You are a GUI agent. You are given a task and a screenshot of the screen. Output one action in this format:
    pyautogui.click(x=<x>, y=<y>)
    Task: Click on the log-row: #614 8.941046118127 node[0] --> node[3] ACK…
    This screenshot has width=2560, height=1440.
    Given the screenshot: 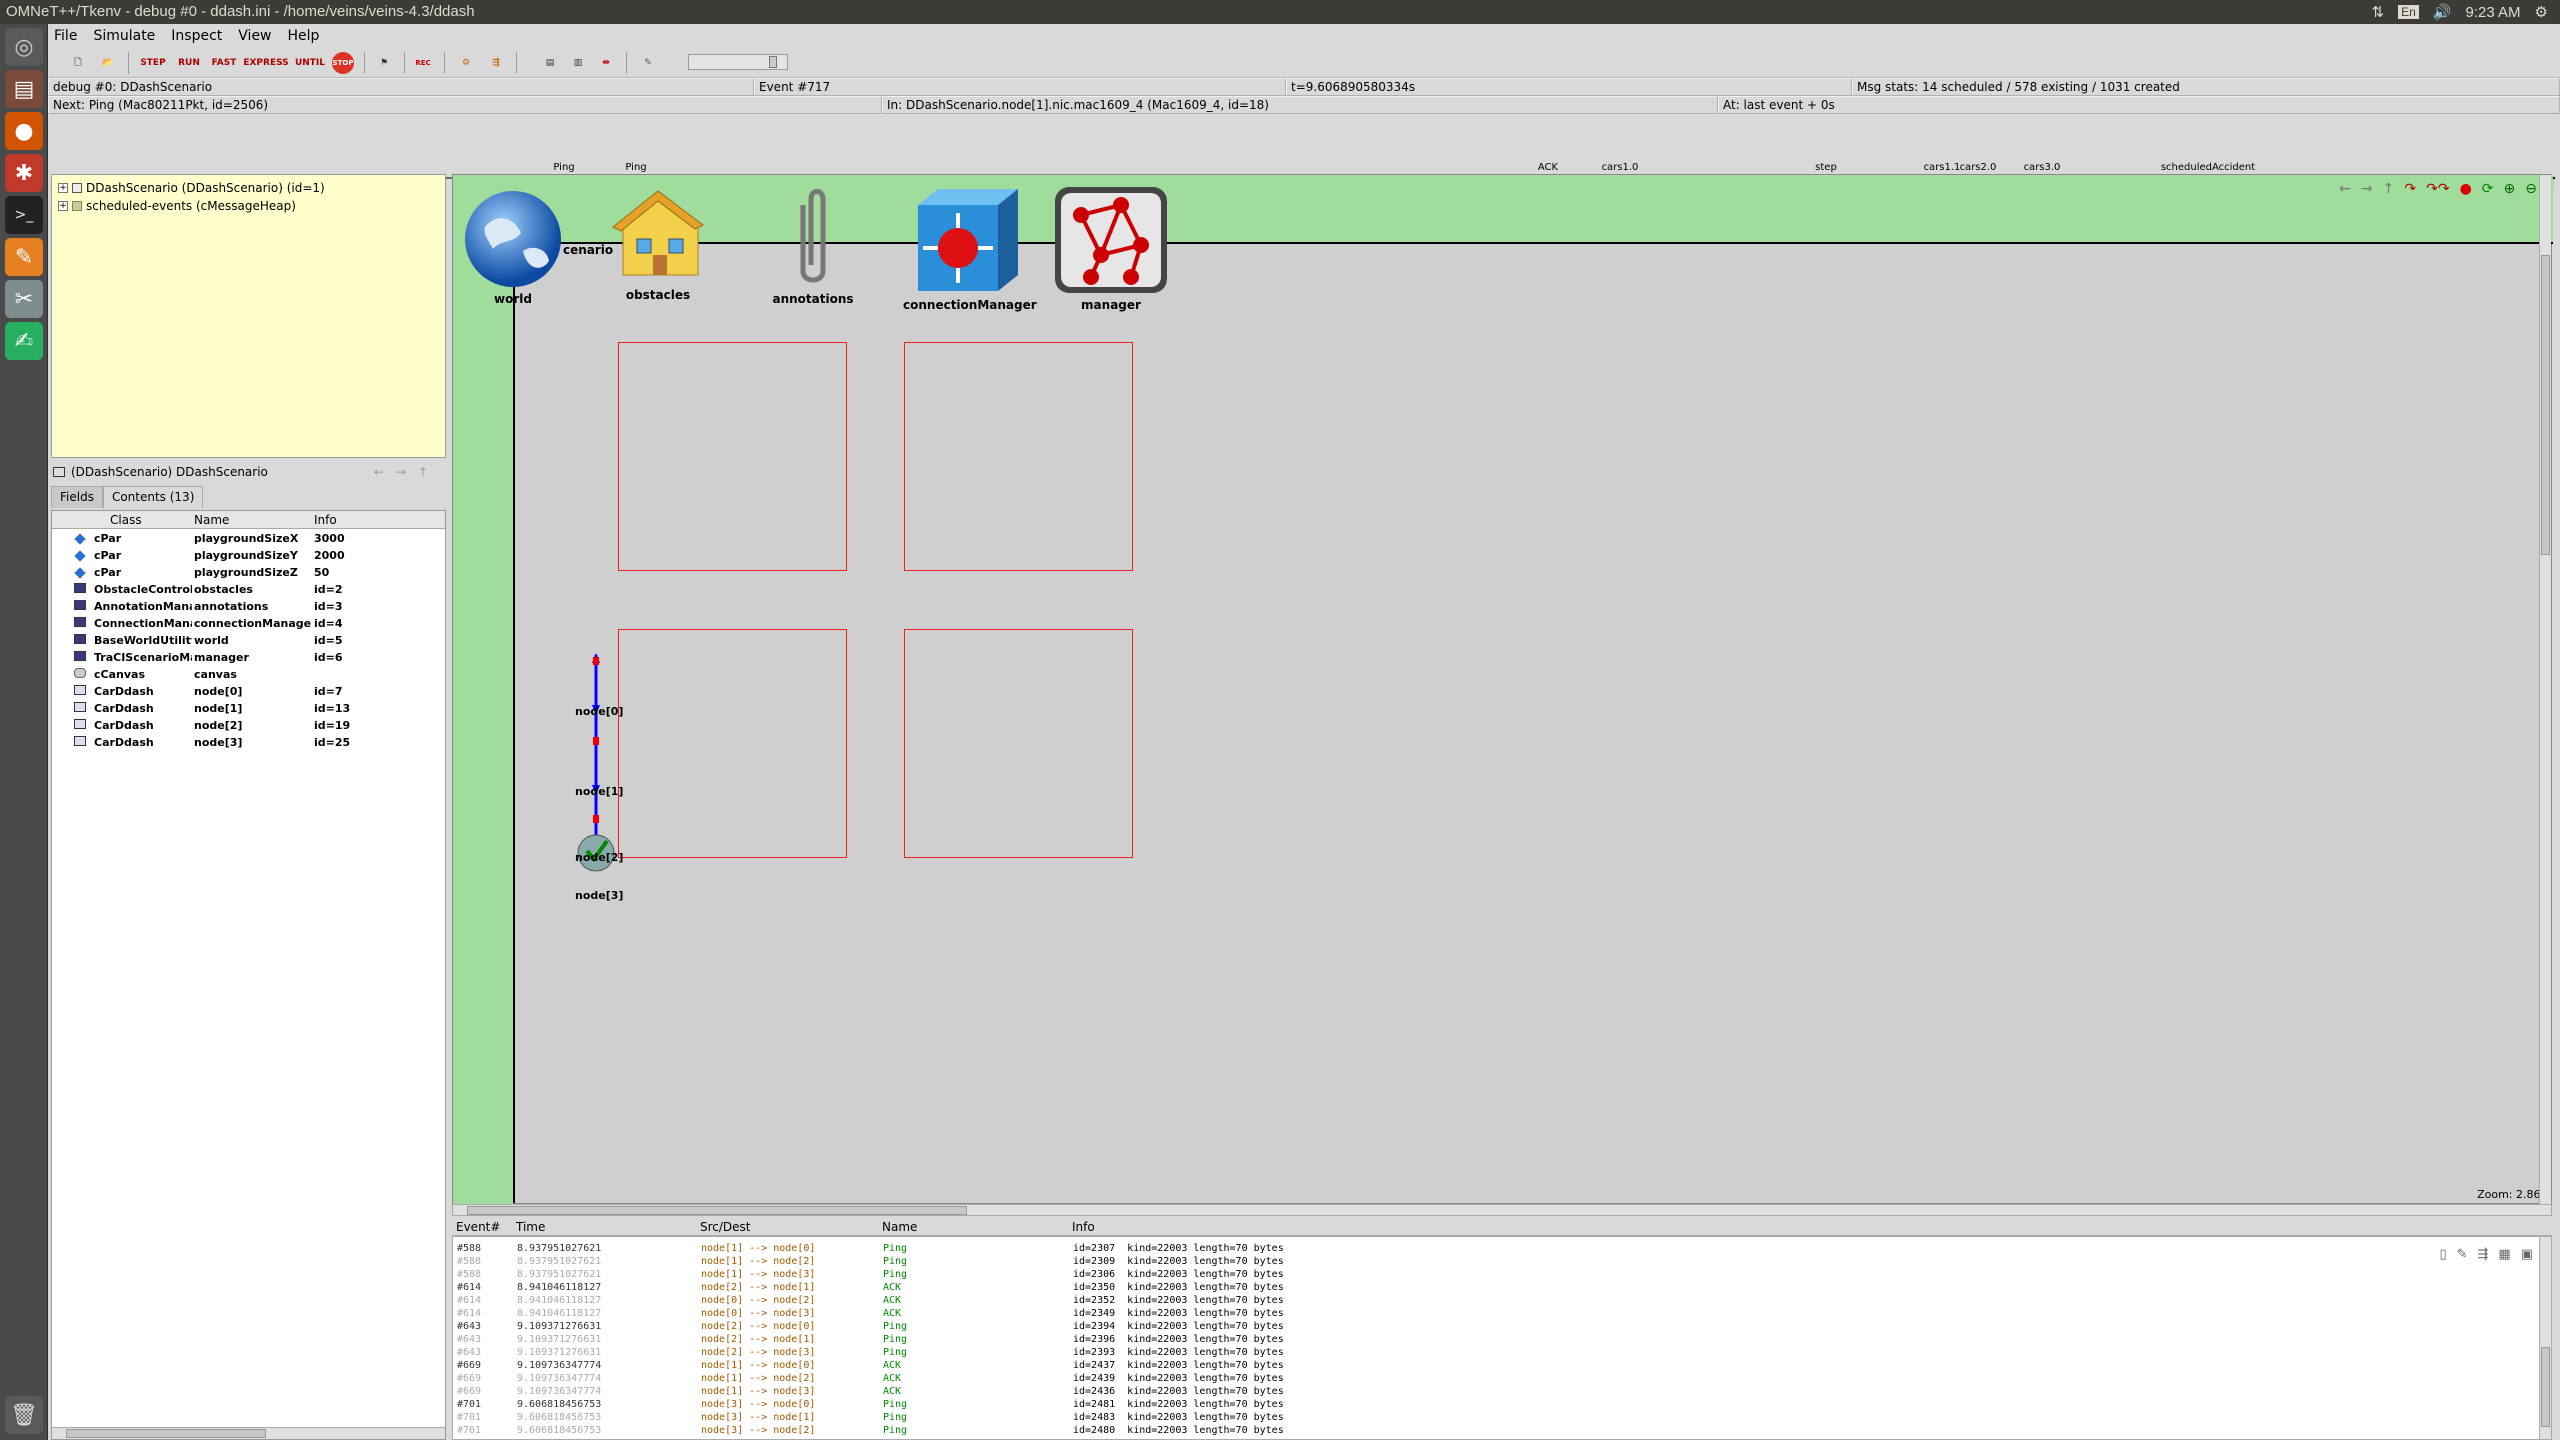 What is the action you would take?
    pyautogui.click(x=1502, y=1314)
    